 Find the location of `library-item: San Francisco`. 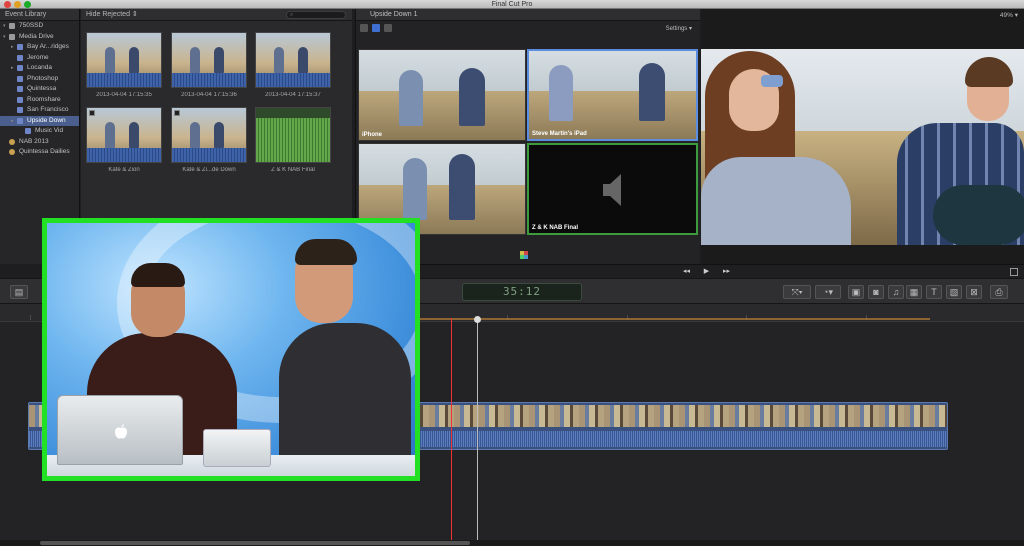

library-item: San Francisco is located at coordinates (39, 110).